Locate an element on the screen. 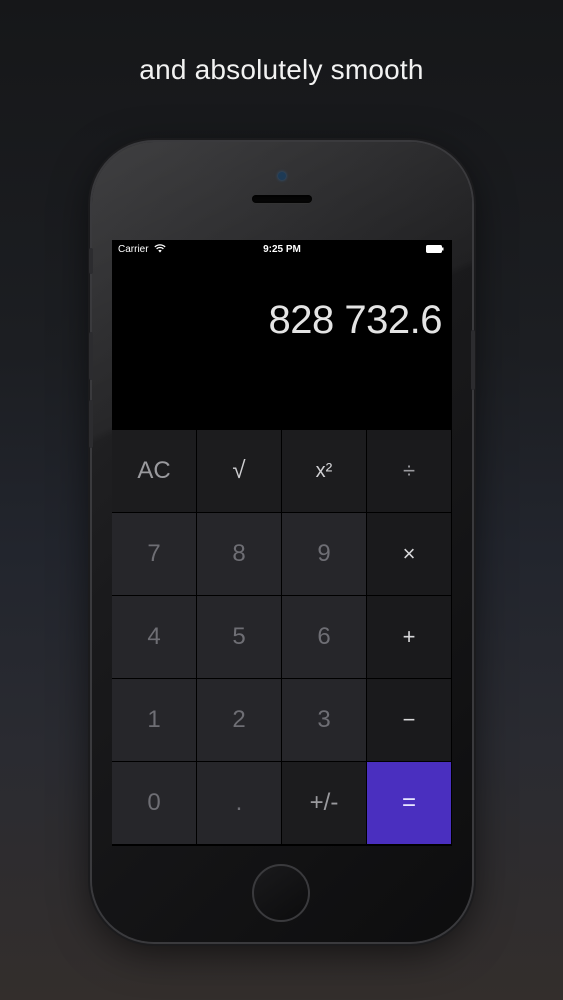 The height and width of the screenshot is (1000, 563). volume-down-button is located at coordinates (91, 424).